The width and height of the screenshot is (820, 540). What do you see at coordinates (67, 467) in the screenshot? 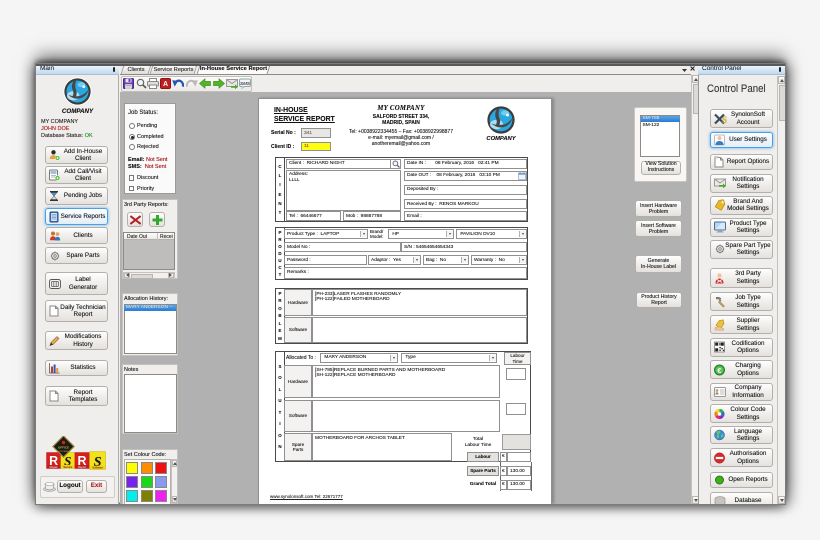
I see `svg-text: Service` at bounding box center [67, 467].